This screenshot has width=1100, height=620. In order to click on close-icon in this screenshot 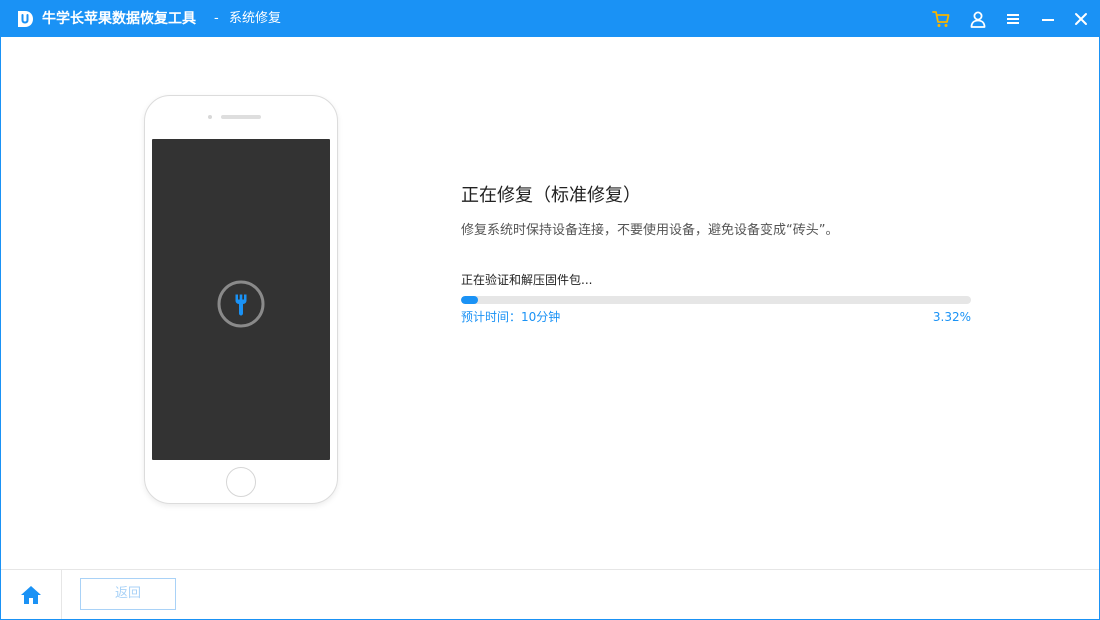, I will do `click(1081, 19)`.